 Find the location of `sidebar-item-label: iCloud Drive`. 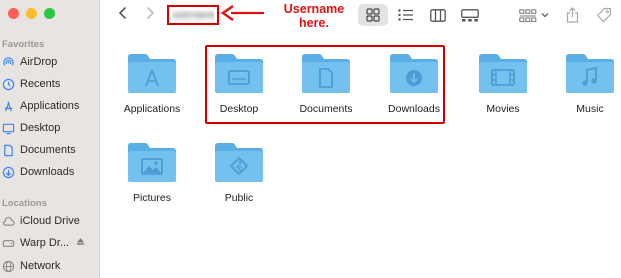

sidebar-item-label: iCloud Drive is located at coordinates (50, 221).